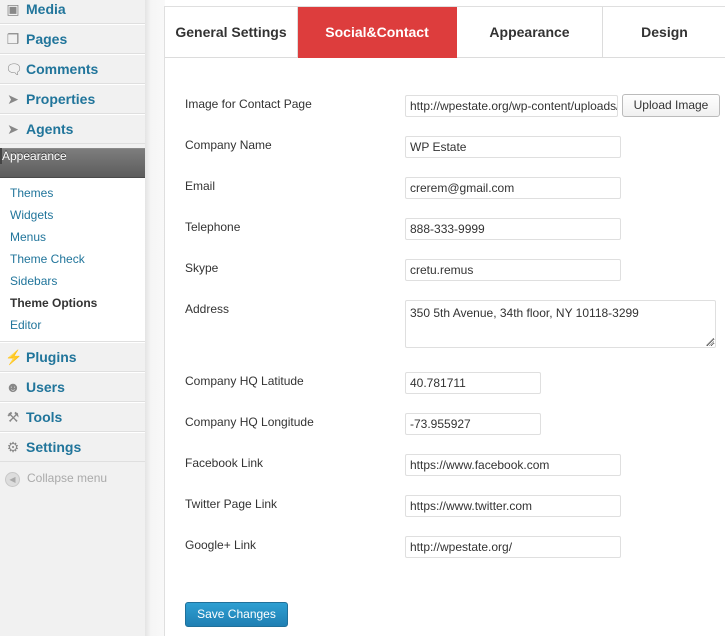  I want to click on menu-item-agents: ➤ Agents, so click(72, 129).